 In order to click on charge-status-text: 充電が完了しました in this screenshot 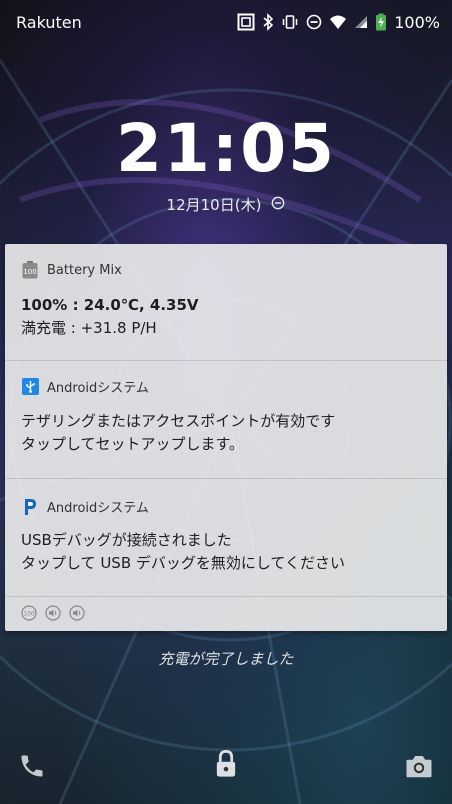, I will do `click(226, 659)`.